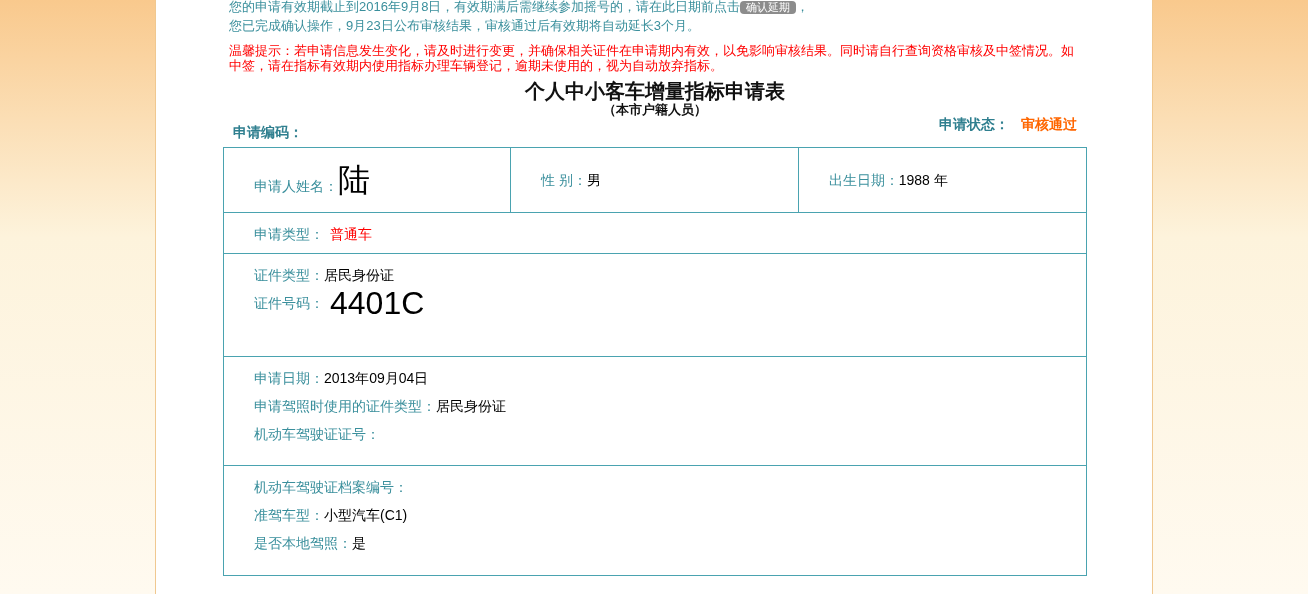 The image size is (1308, 594). What do you see at coordinates (331, 487) in the screenshot?
I see `field-label: 机动车驾驶证档案编号：` at bounding box center [331, 487].